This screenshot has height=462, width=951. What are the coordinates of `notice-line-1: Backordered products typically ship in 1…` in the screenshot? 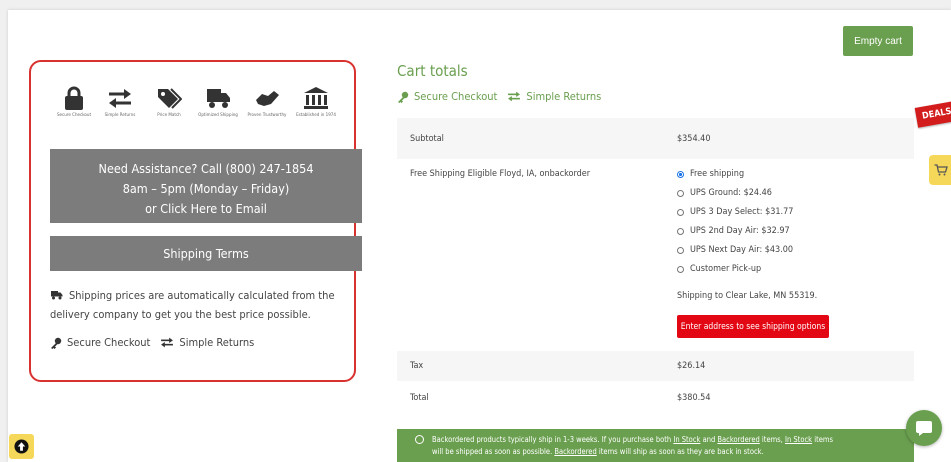 It's located at (668, 440).